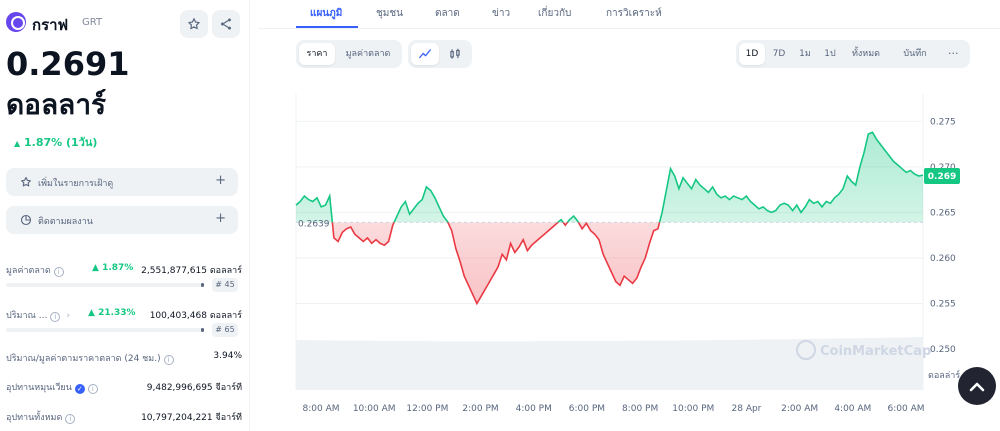 The height and width of the screenshot is (431, 1000). I want to click on coin-header: กราฟ GRT, so click(124, 24).